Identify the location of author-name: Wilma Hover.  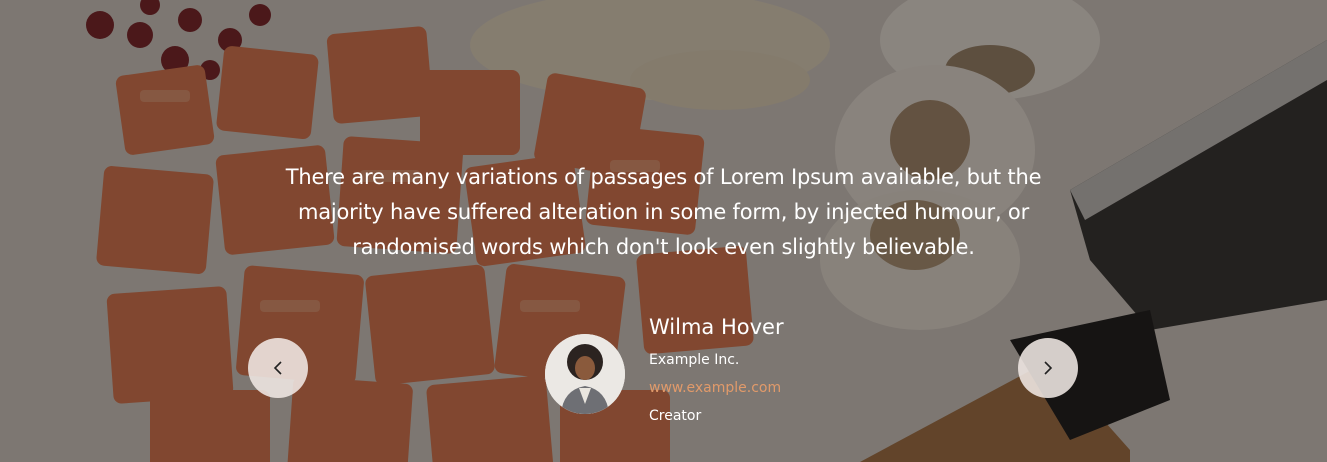
(716, 327).